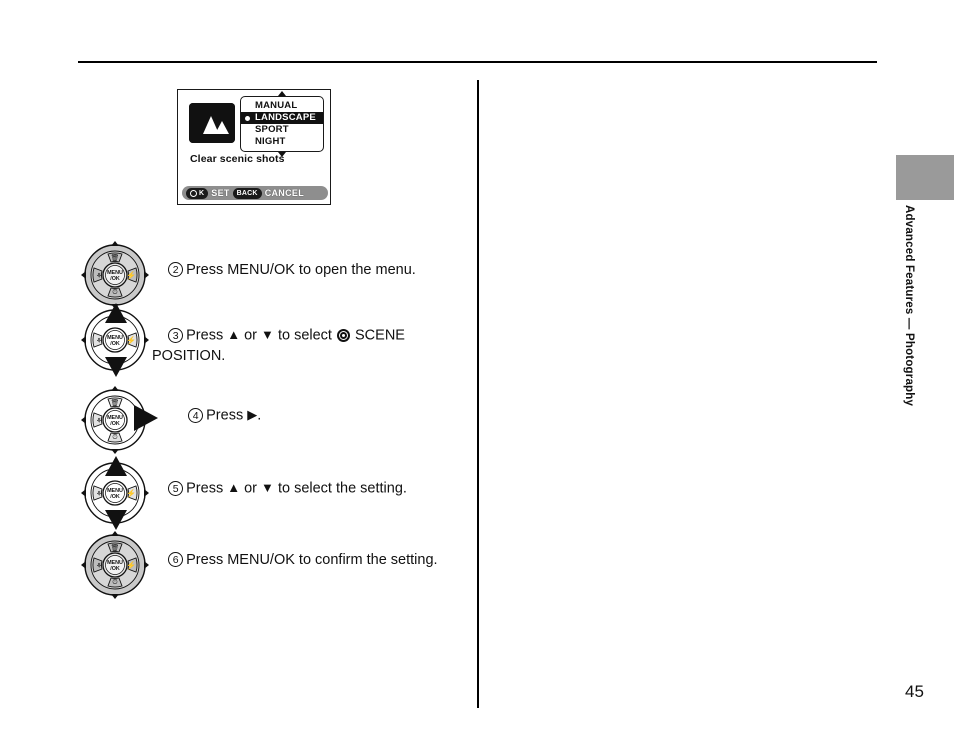  What do you see at coordinates (237, 159) in the screenshot?
I see `lcd-caption: Clear scenic shots` at bounding box center [237, 159].